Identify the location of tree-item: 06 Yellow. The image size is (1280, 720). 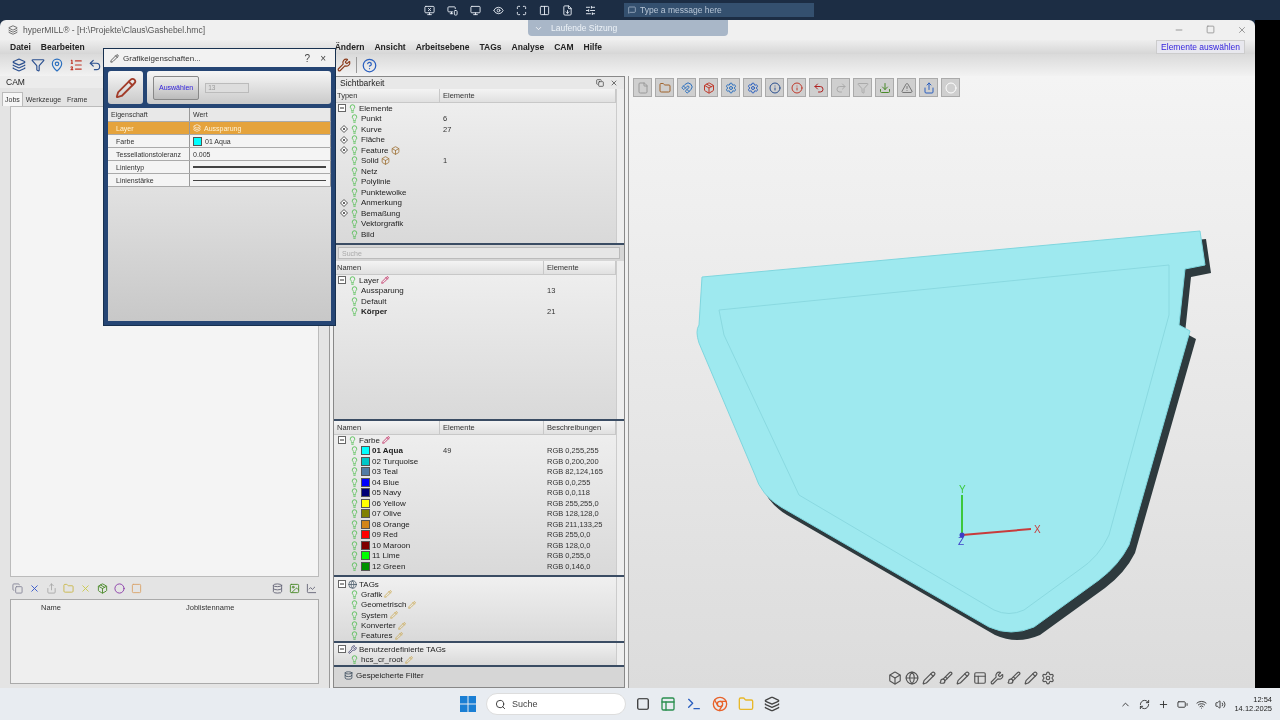
(389, 503).